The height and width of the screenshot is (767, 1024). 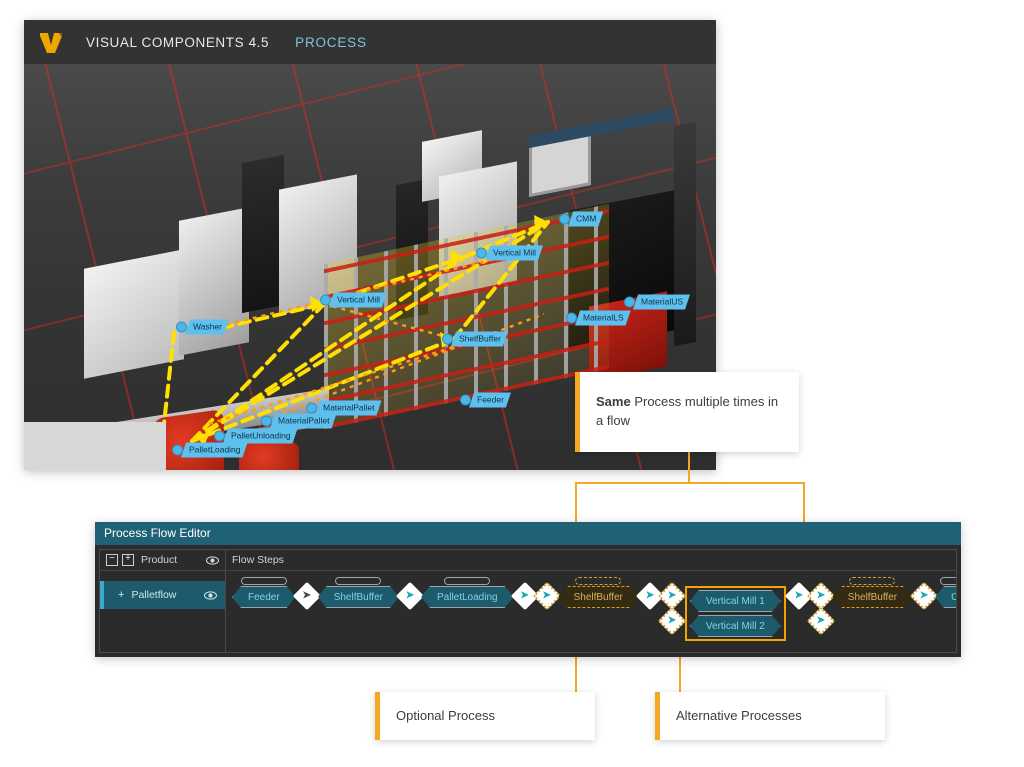 I want to click on product-row-palletflow: + Palletflow, so click(x=162, y=595).